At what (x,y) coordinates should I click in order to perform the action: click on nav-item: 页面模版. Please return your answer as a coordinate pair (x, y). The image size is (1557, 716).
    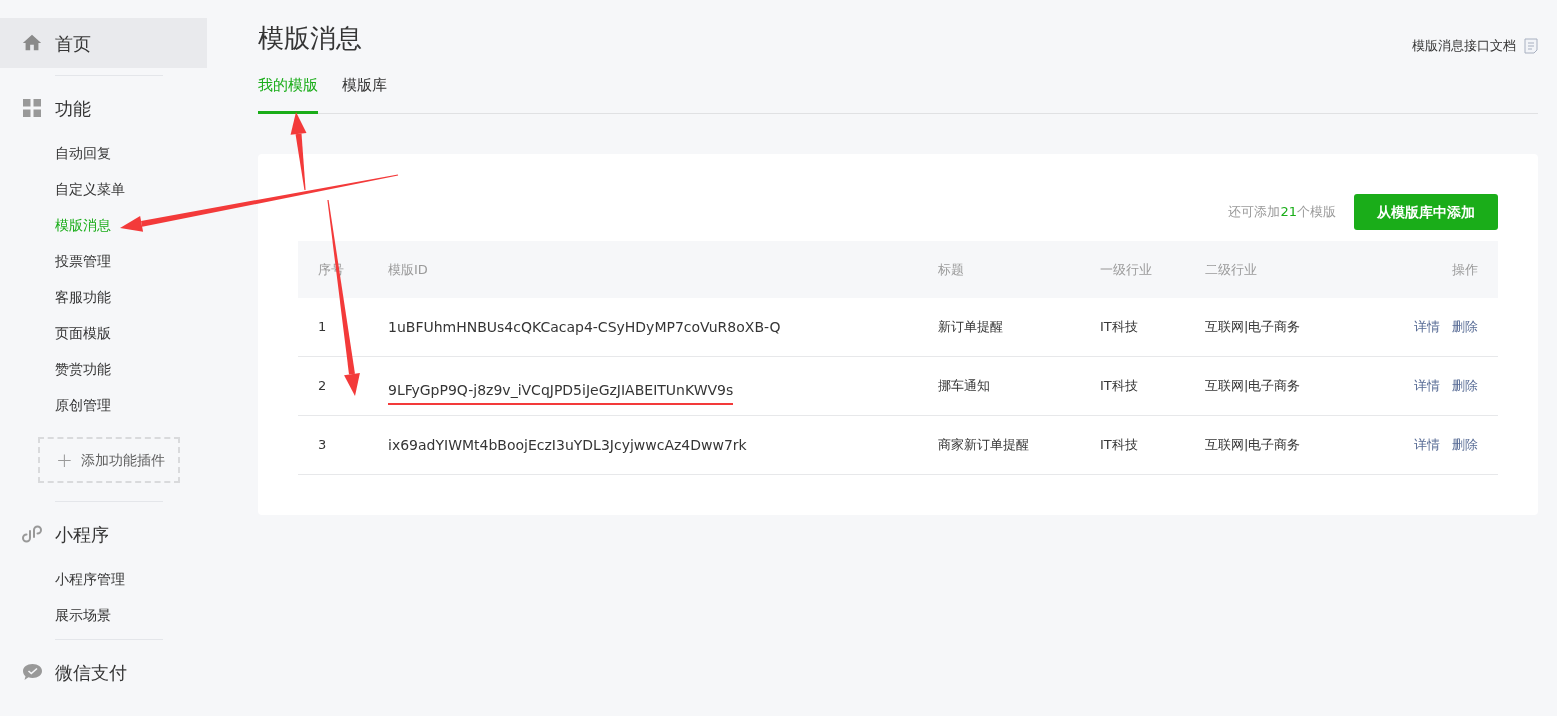
    Looking at the image, I should click on (103, 333).